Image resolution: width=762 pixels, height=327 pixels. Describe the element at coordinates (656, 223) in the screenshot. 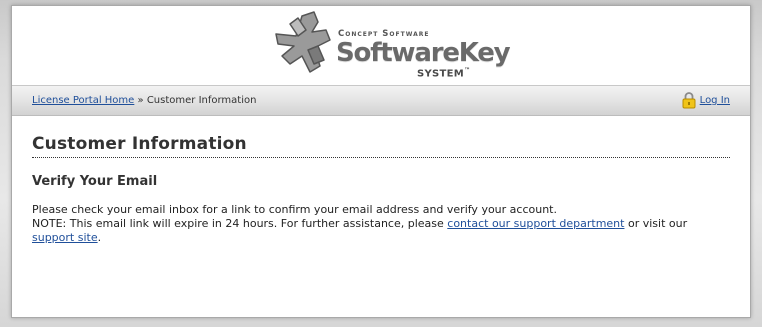

I see `note-text-middle: or visit our` at that location.